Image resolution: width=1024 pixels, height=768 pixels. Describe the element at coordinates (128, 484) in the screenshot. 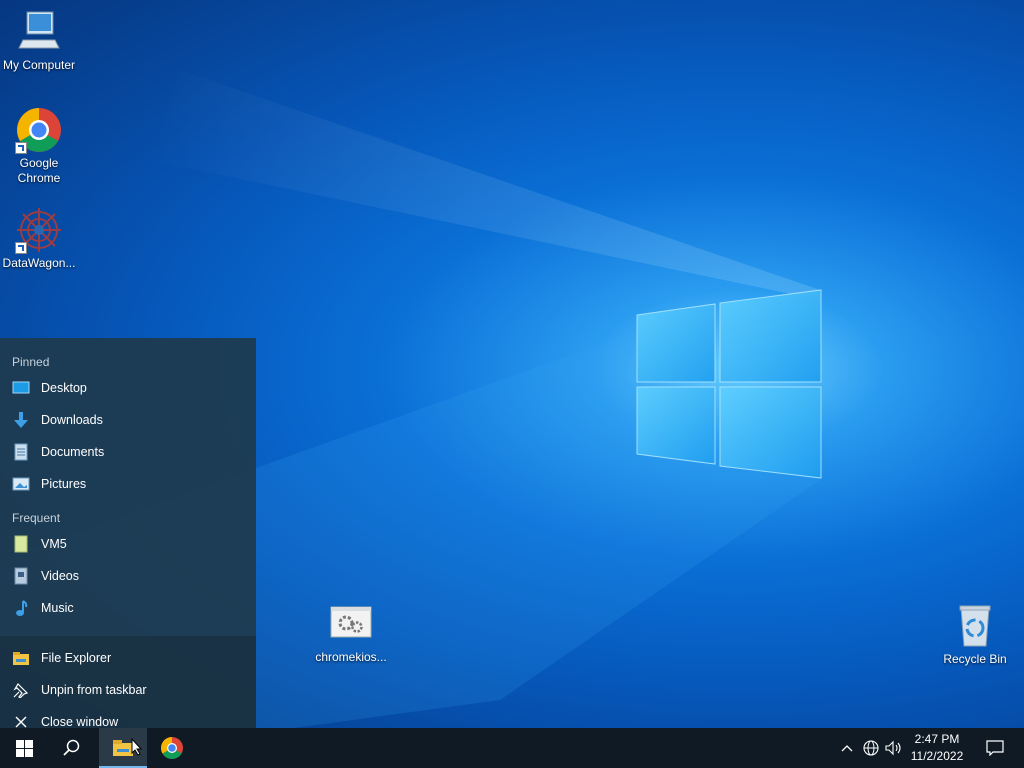

I see `jump-item-pictures: Pictures` at that location.